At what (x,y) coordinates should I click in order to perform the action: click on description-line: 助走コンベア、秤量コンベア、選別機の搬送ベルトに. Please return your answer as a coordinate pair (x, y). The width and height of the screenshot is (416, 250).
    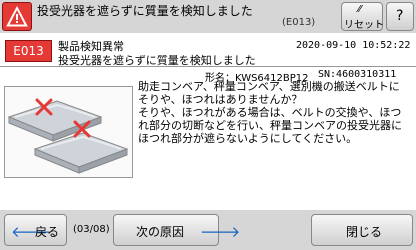
    Looking at the image, I should click on (269, 86).